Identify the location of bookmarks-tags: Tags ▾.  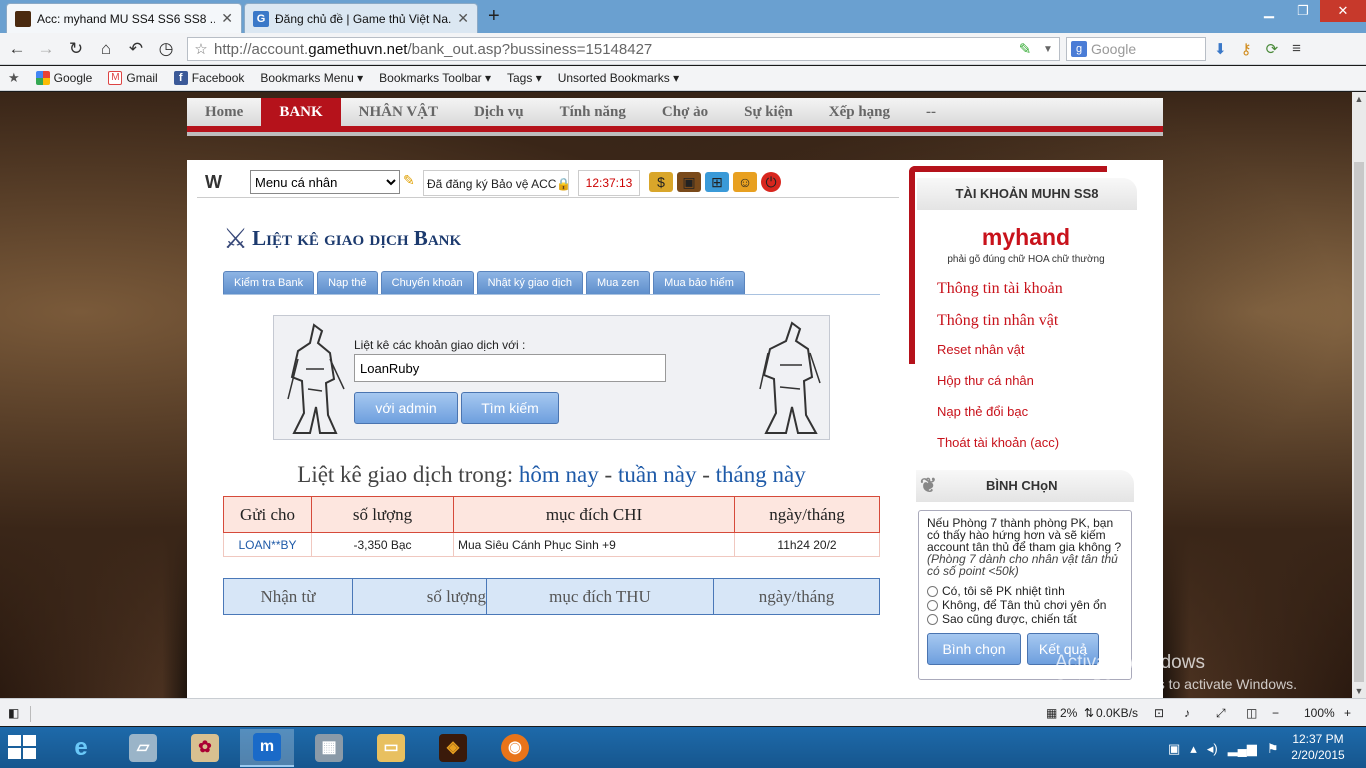
(524, 78).